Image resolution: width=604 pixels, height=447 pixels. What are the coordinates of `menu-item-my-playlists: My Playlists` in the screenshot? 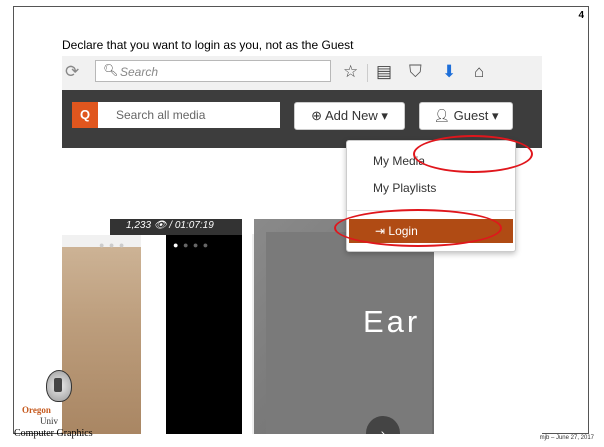 It's located at (404, 188).